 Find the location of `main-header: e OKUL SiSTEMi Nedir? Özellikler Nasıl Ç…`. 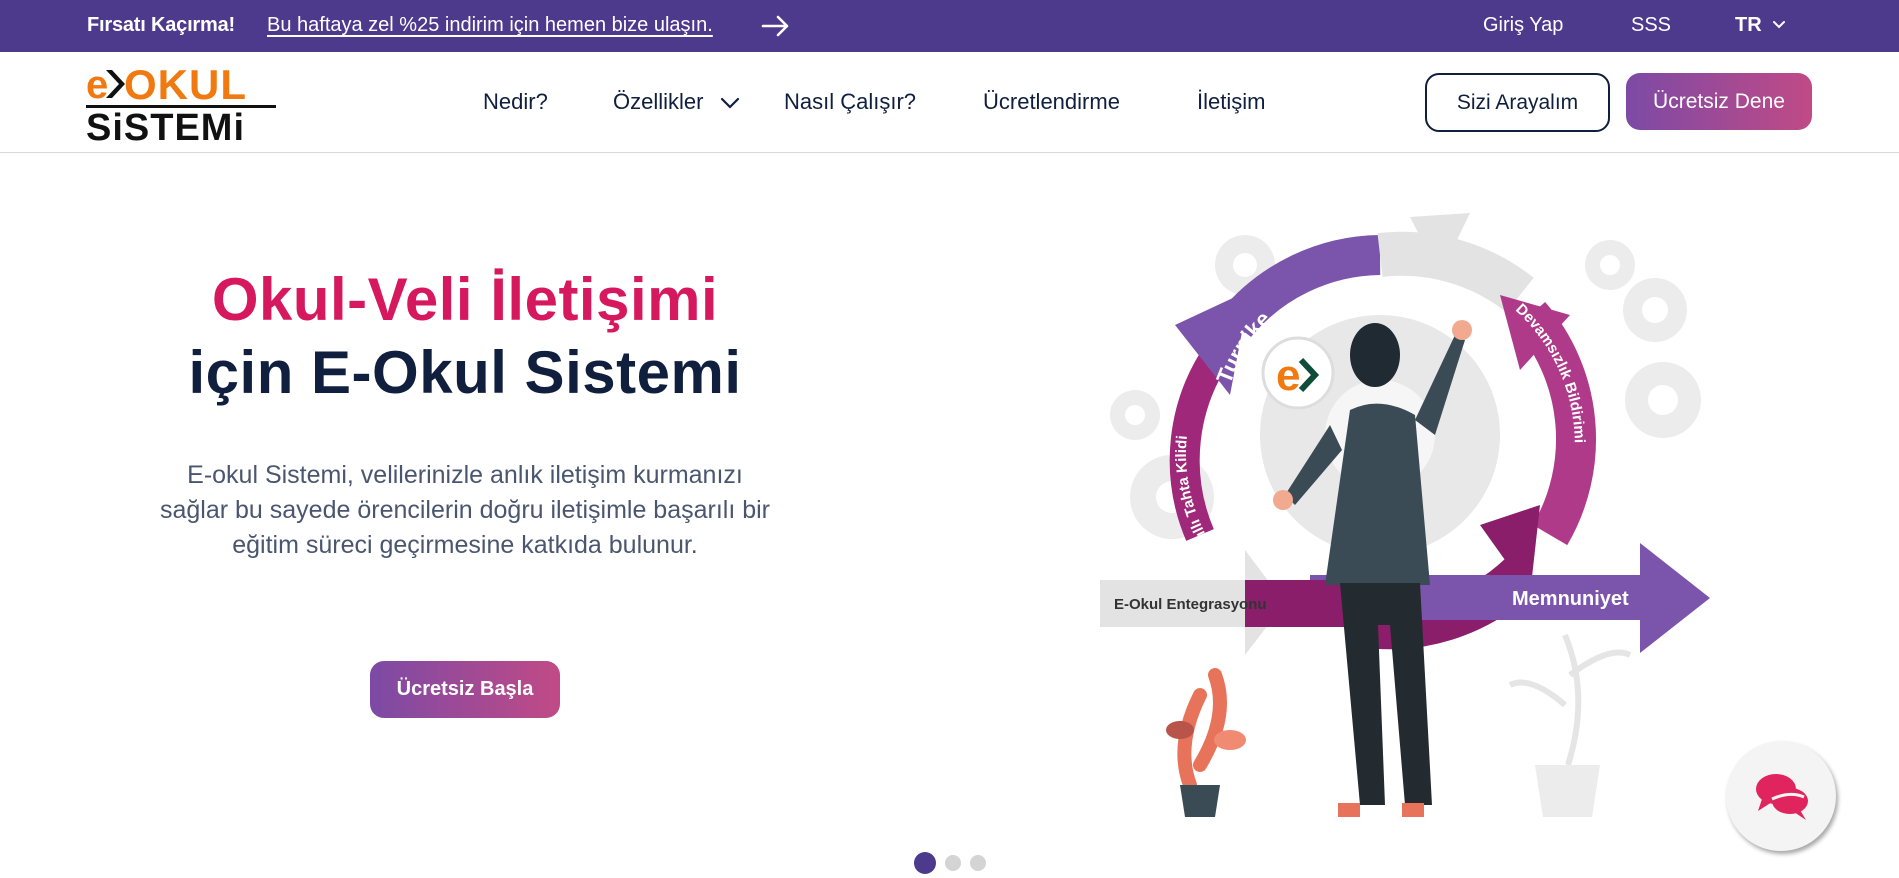

main-header: e OKUL SiSTEMi Nedir? Özellikler Nasıl Ç… is located at coordinates (949, 102).